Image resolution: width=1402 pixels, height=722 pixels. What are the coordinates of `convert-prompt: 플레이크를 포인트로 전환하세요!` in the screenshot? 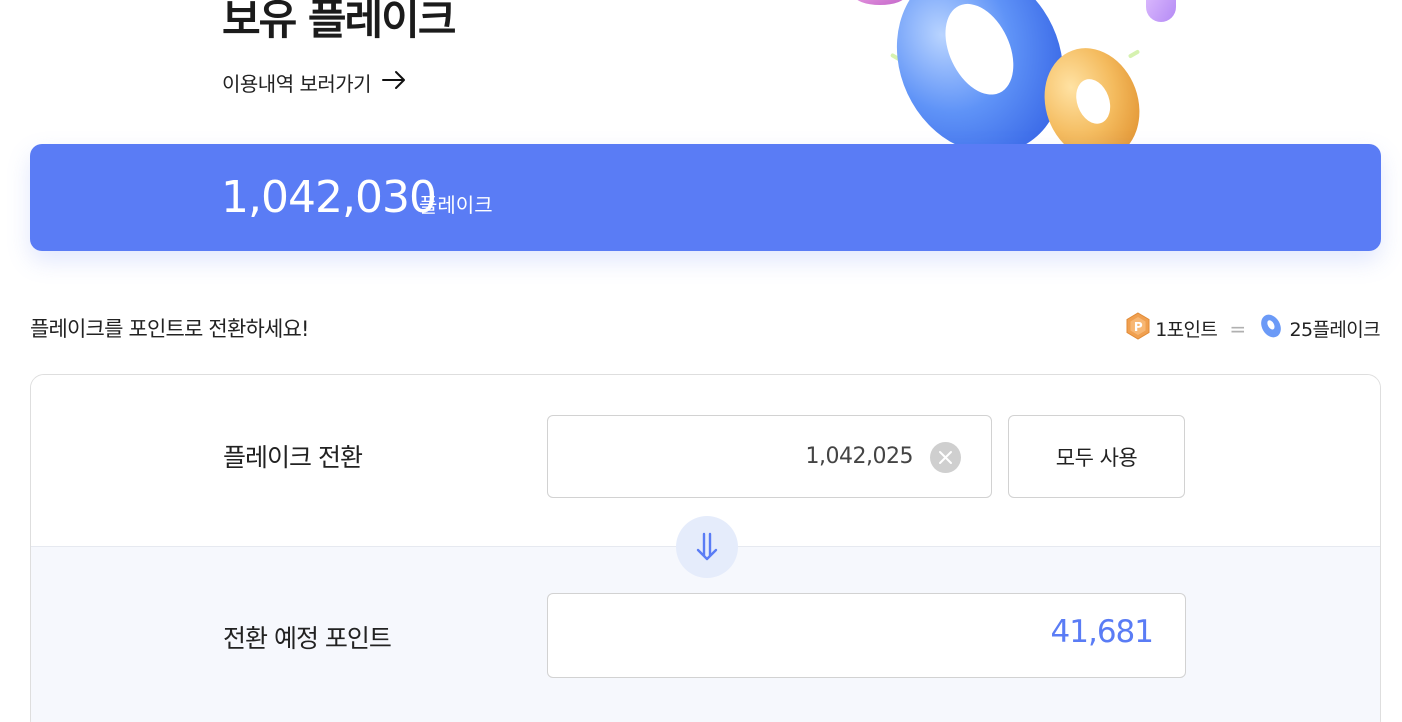 It's located at (169, 329).